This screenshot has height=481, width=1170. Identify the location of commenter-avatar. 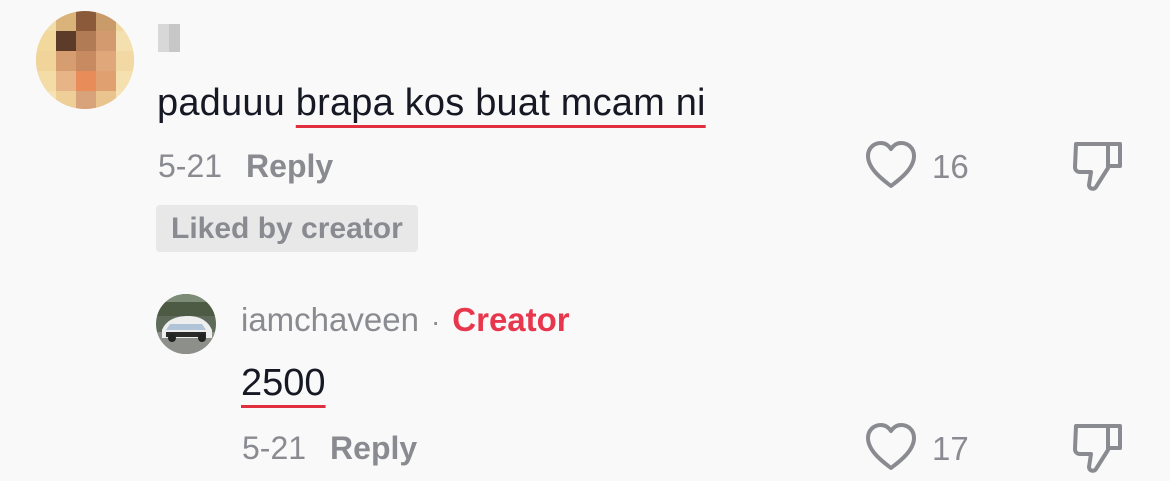
(85, 60).